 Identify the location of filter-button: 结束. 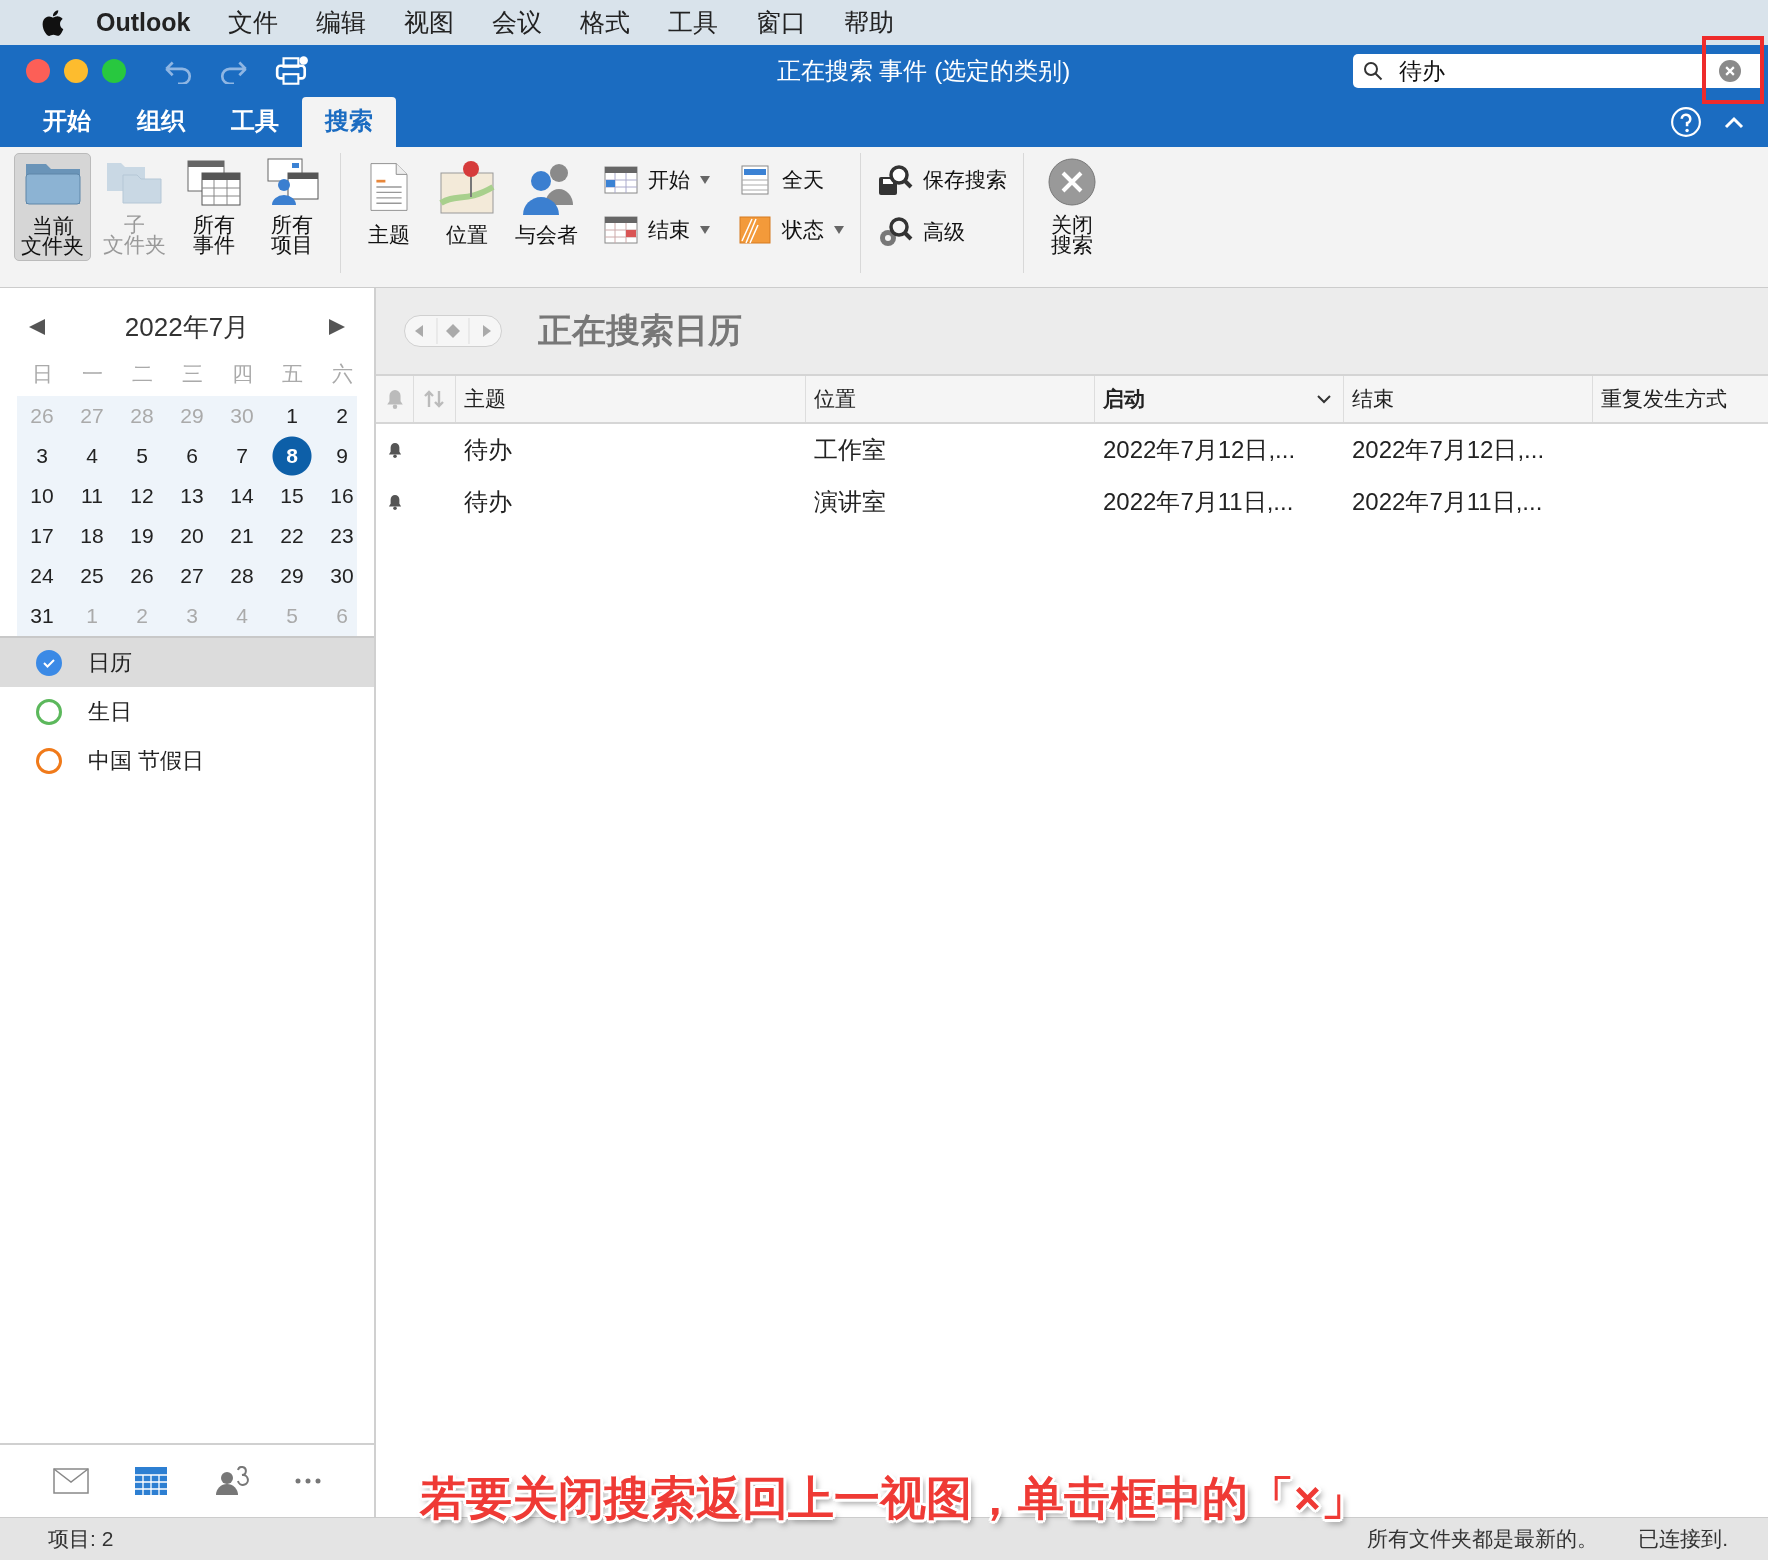
(657, 230).